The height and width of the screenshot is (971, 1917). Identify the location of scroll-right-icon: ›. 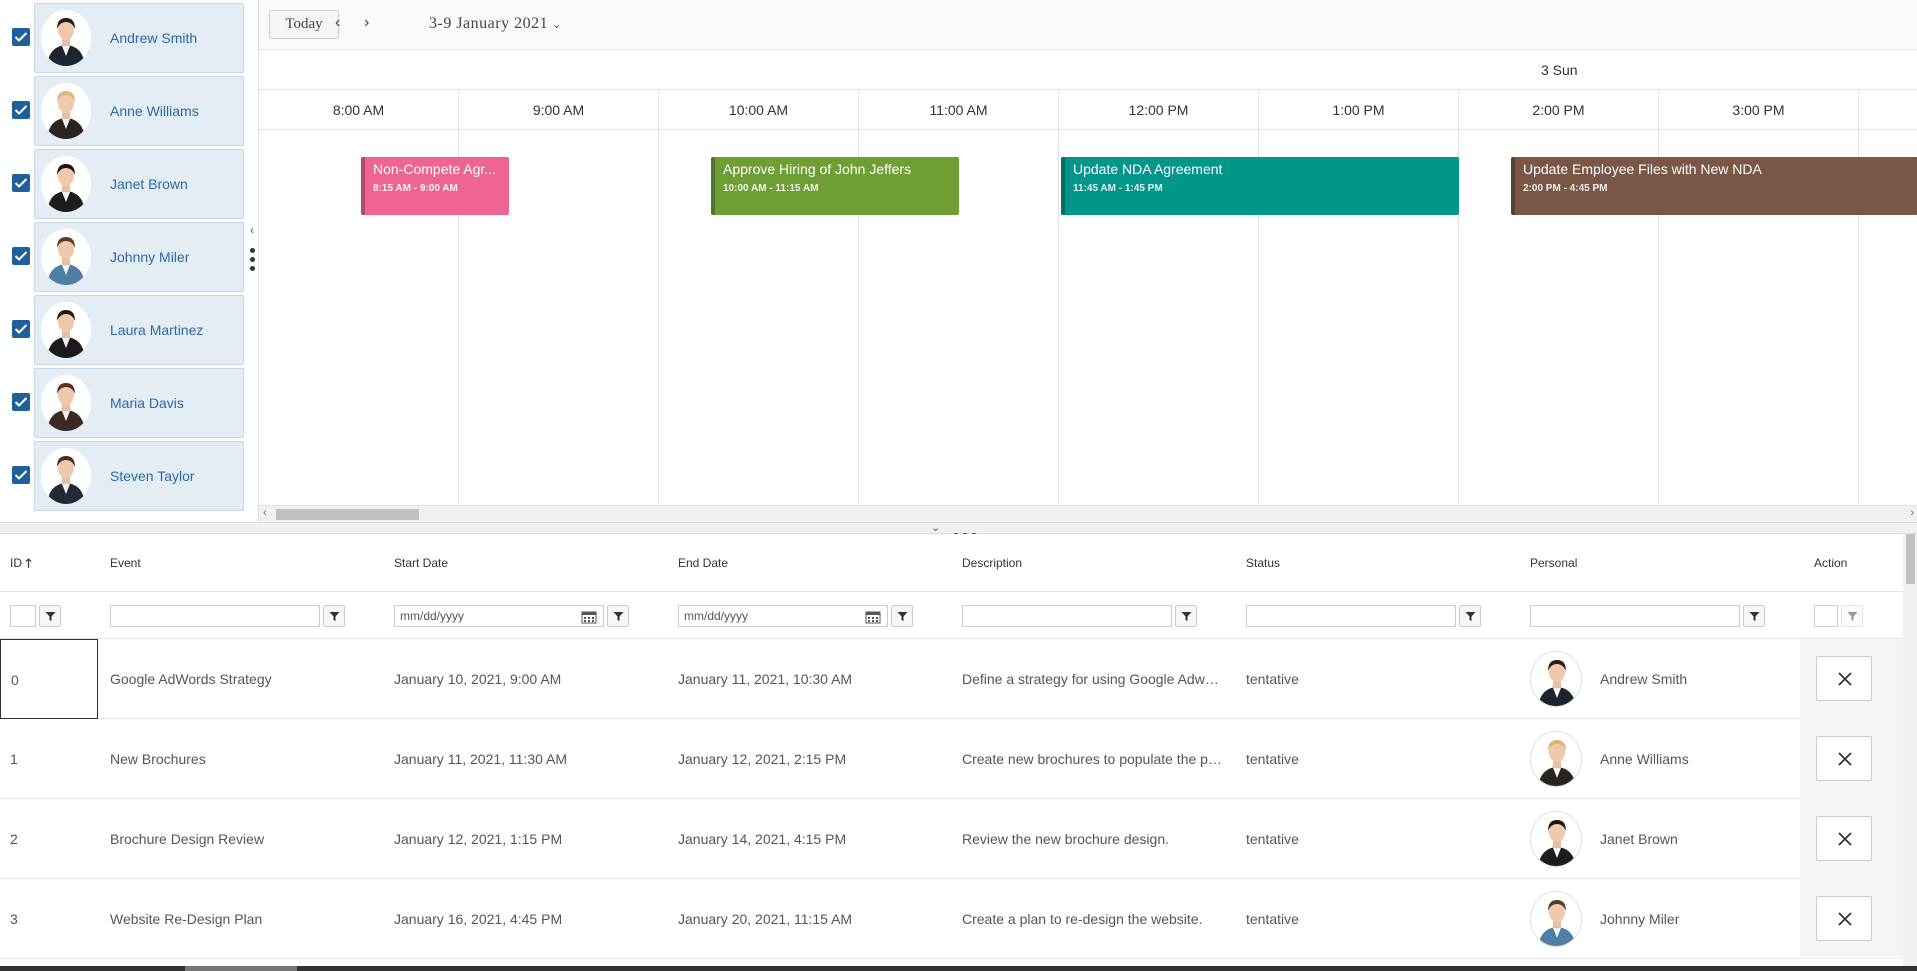
(1912, 513).